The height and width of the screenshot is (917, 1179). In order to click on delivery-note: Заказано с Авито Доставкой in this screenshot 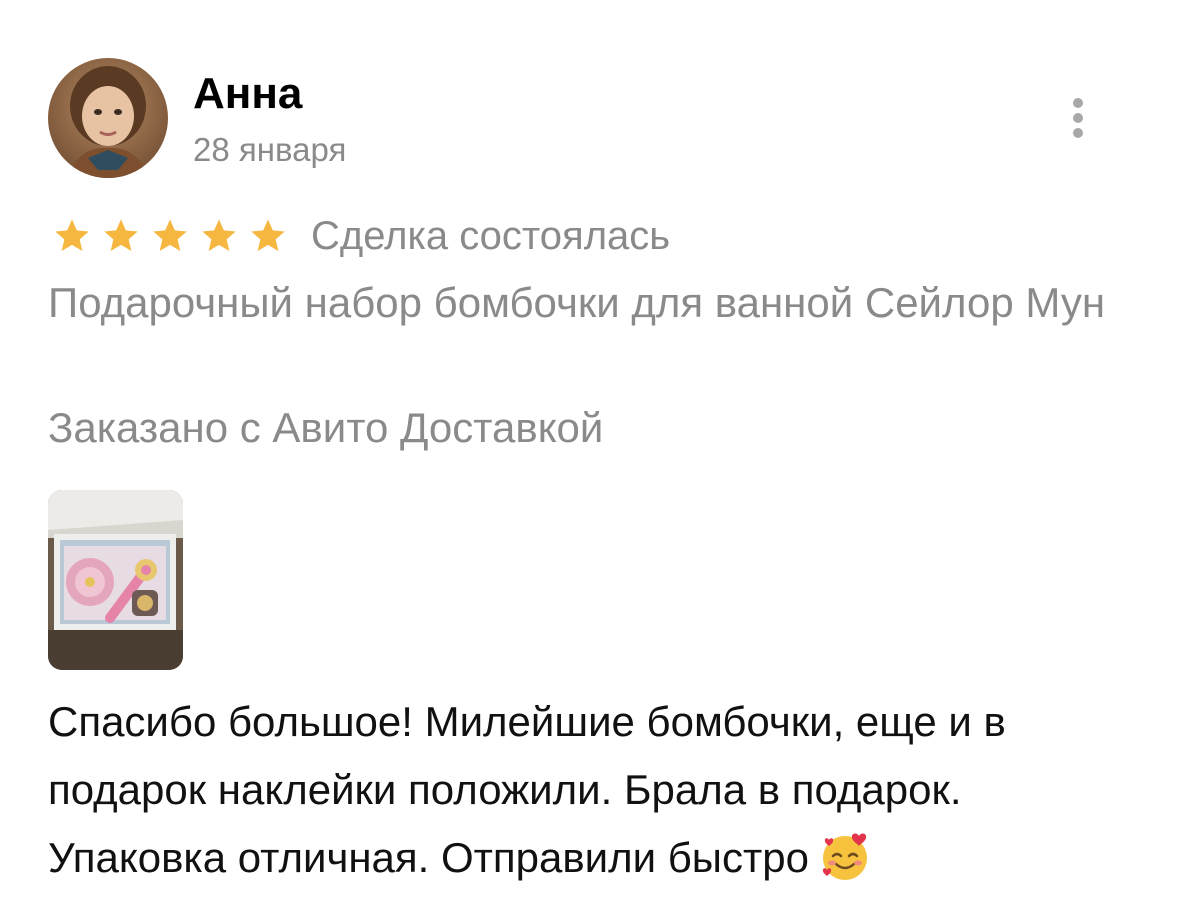, I will do `click(326, 427)`.